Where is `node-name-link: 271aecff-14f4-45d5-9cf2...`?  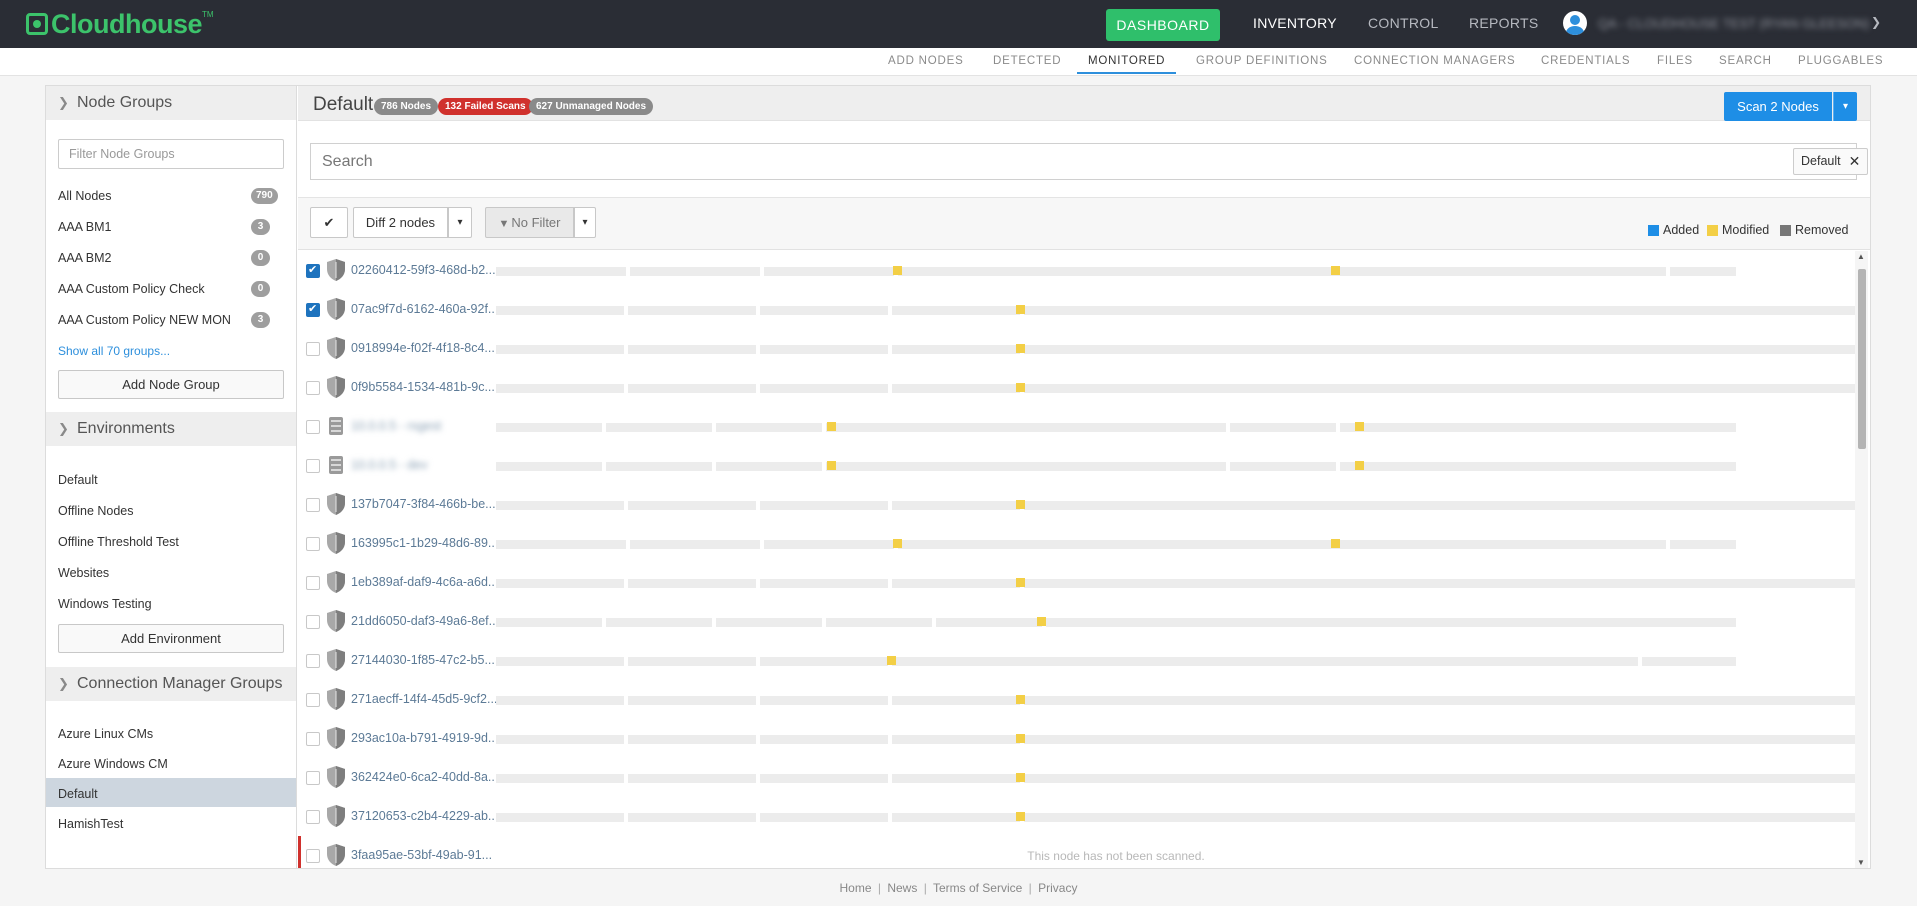
node-name-link: 271aecff-14f4-45d5-9cf2... is located at coordinates (424, 699).